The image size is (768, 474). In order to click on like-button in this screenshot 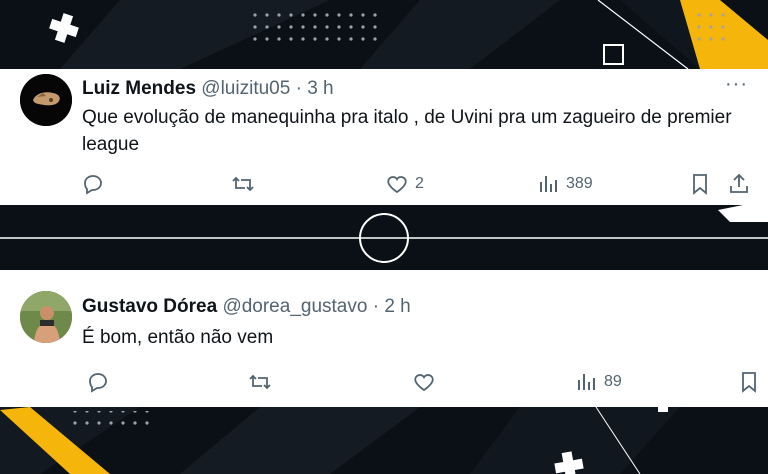, I will do `click(424, 382)`.